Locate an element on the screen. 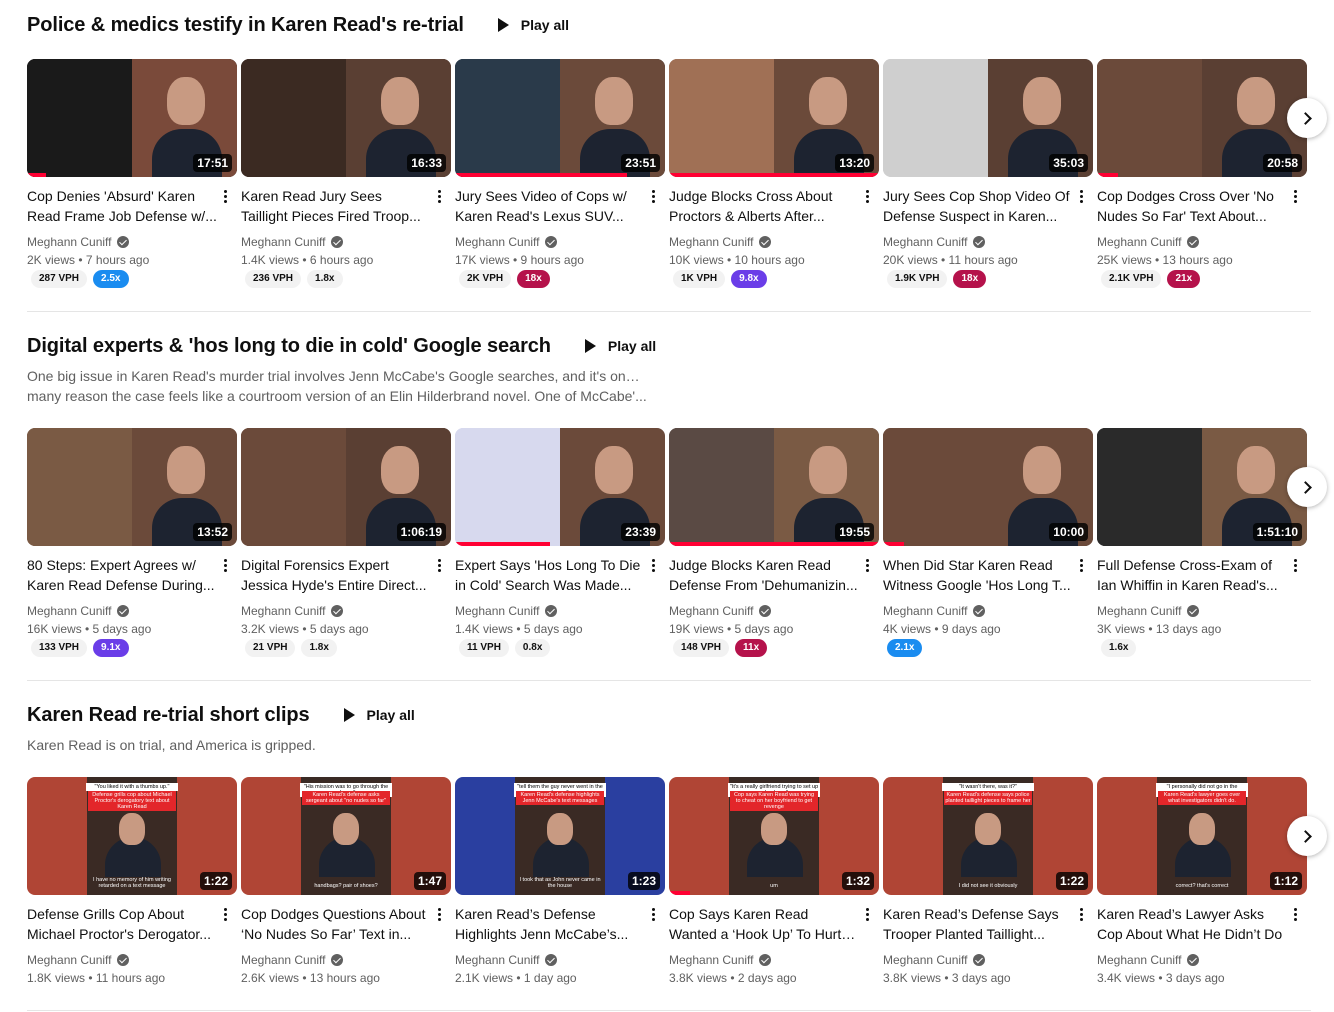  video-thumbnail: 13:20 is located at coordinates (774, 118).